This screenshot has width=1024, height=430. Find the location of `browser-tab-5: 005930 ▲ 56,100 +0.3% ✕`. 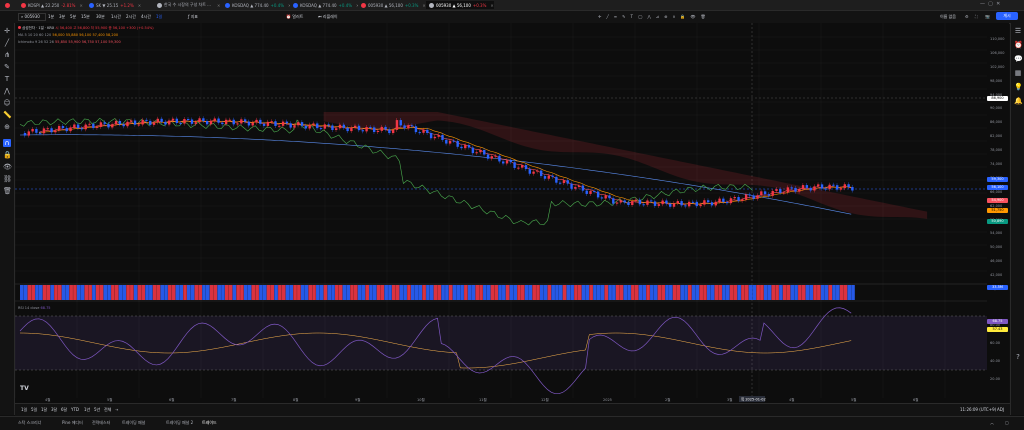

browser-tab-5: 005930 ▲ 56,100 +0.3% ✕ is located at coordinates (392, 5).